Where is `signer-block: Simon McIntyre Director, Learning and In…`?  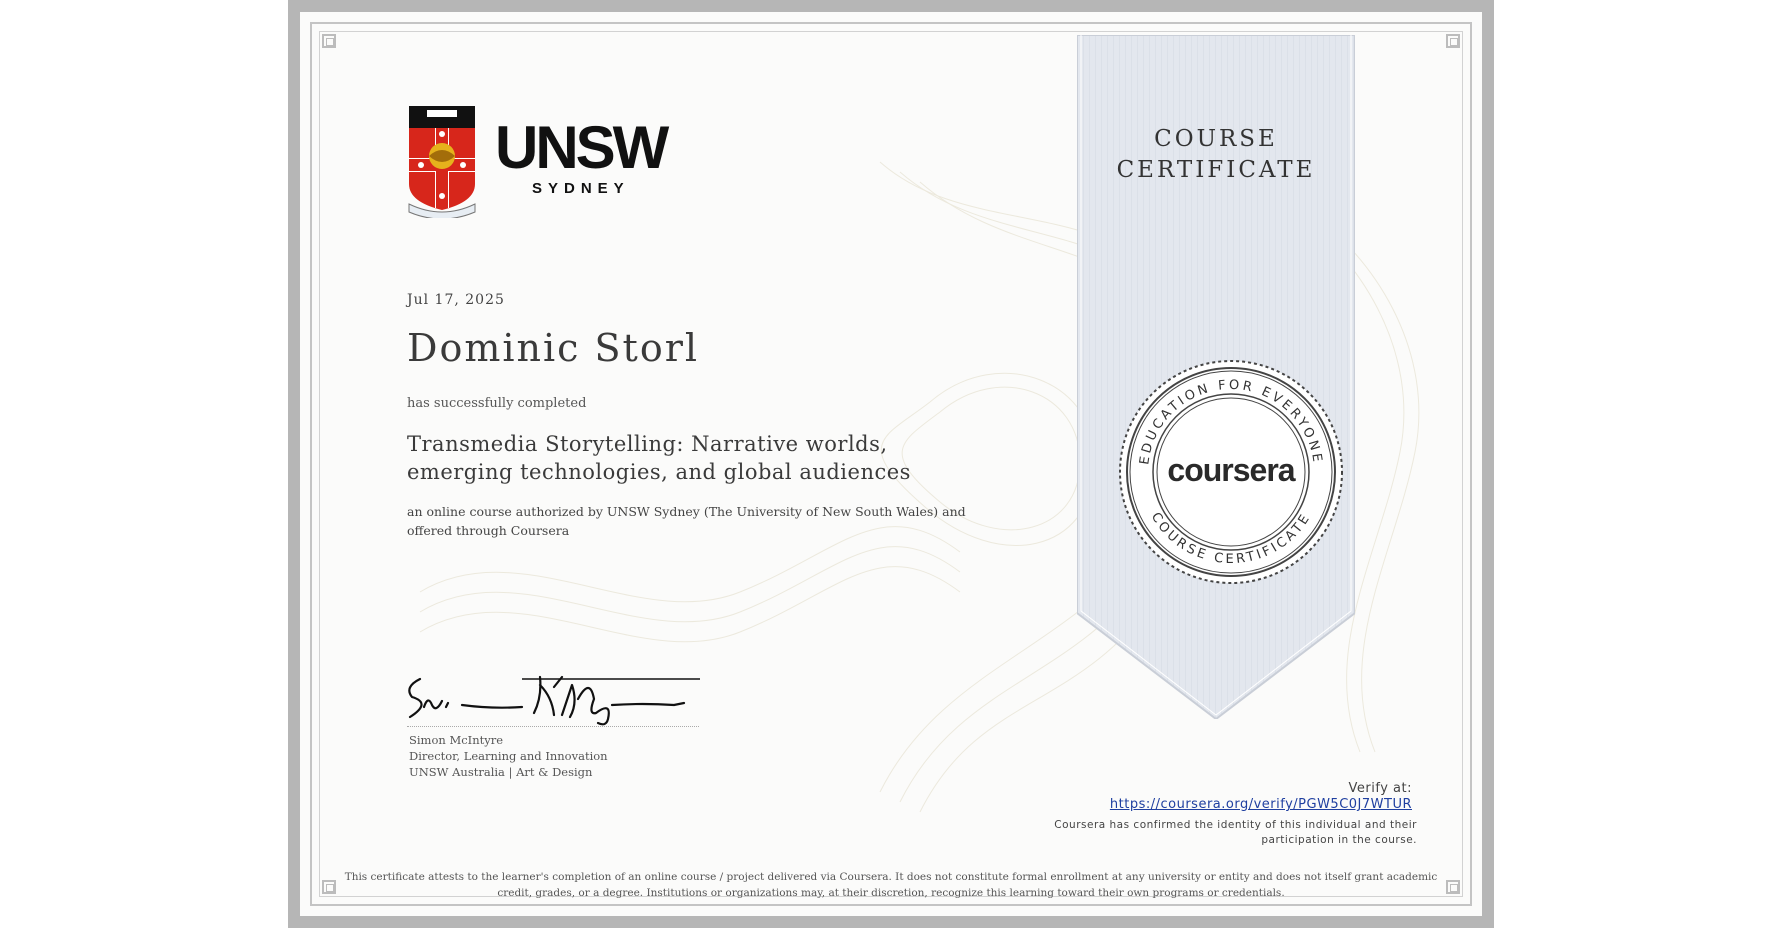
signer-block: Simon McIntyre Director, Learning and In… is located at coordinates (508, 756).